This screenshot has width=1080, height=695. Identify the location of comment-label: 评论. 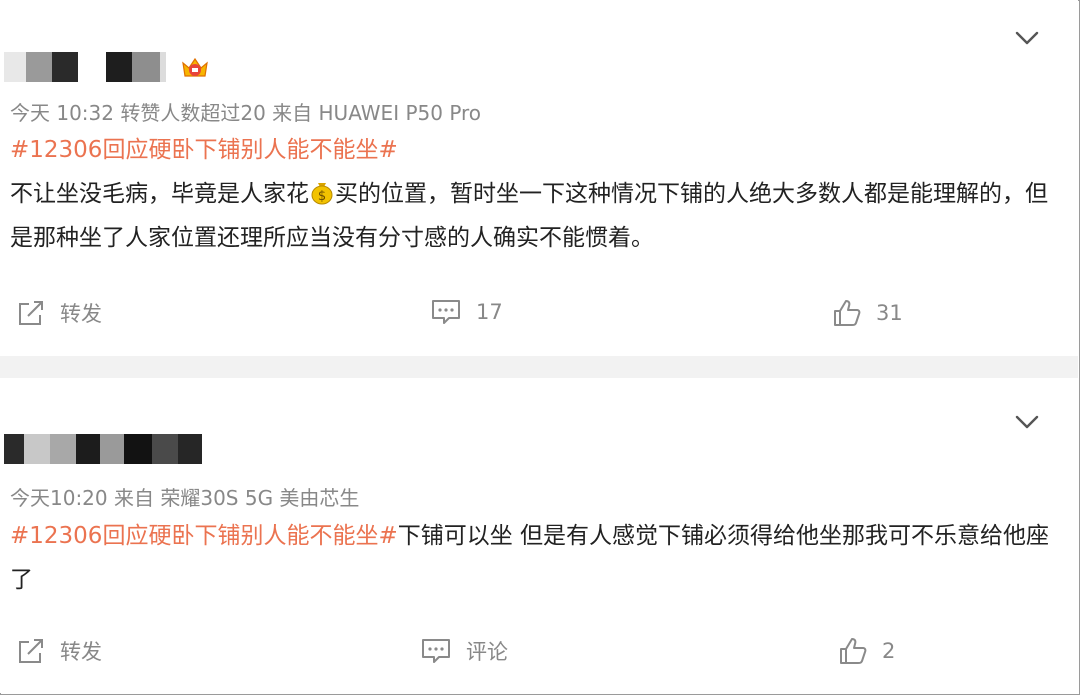
(487, 652).